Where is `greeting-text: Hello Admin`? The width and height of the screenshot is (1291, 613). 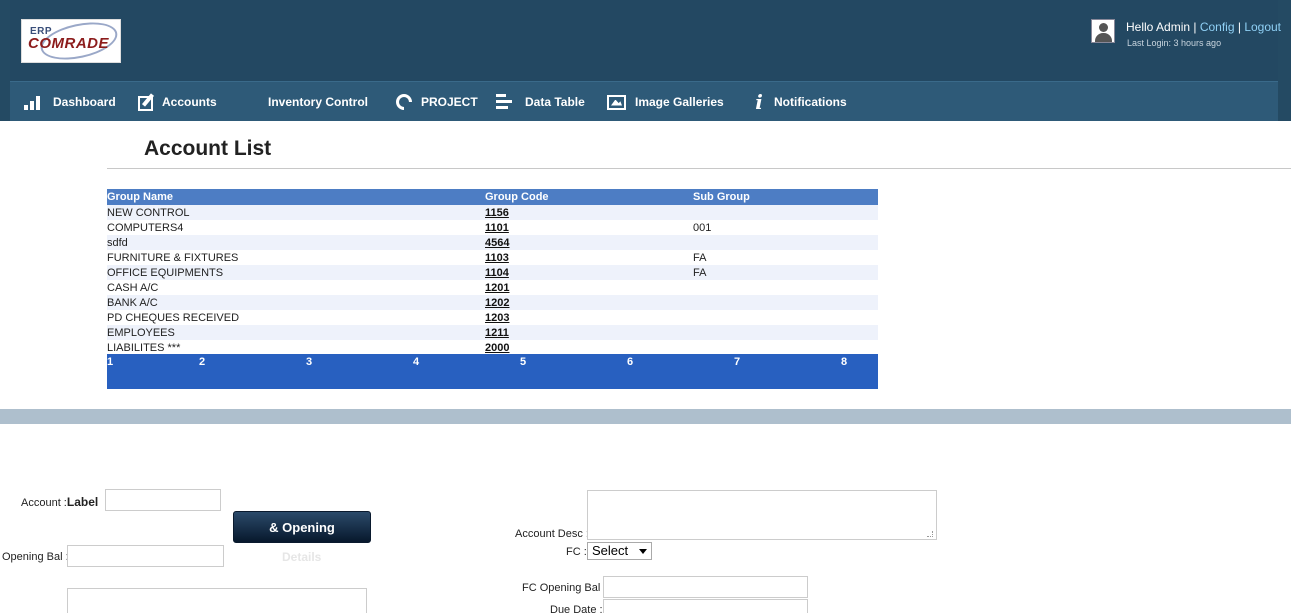 greeting-text: Hello Admin is located at coordinates (1158, 27).